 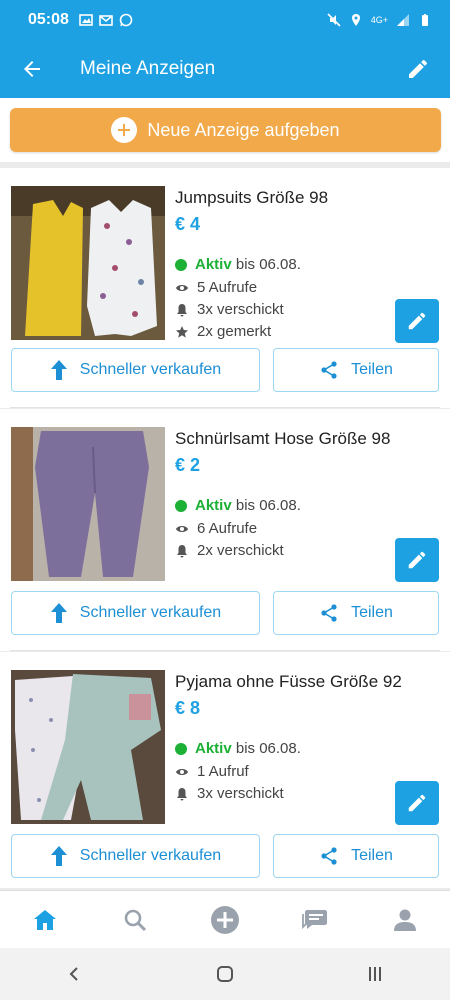 I want to click on views-count: 1 Aufruf, so click(x=223, y=771).